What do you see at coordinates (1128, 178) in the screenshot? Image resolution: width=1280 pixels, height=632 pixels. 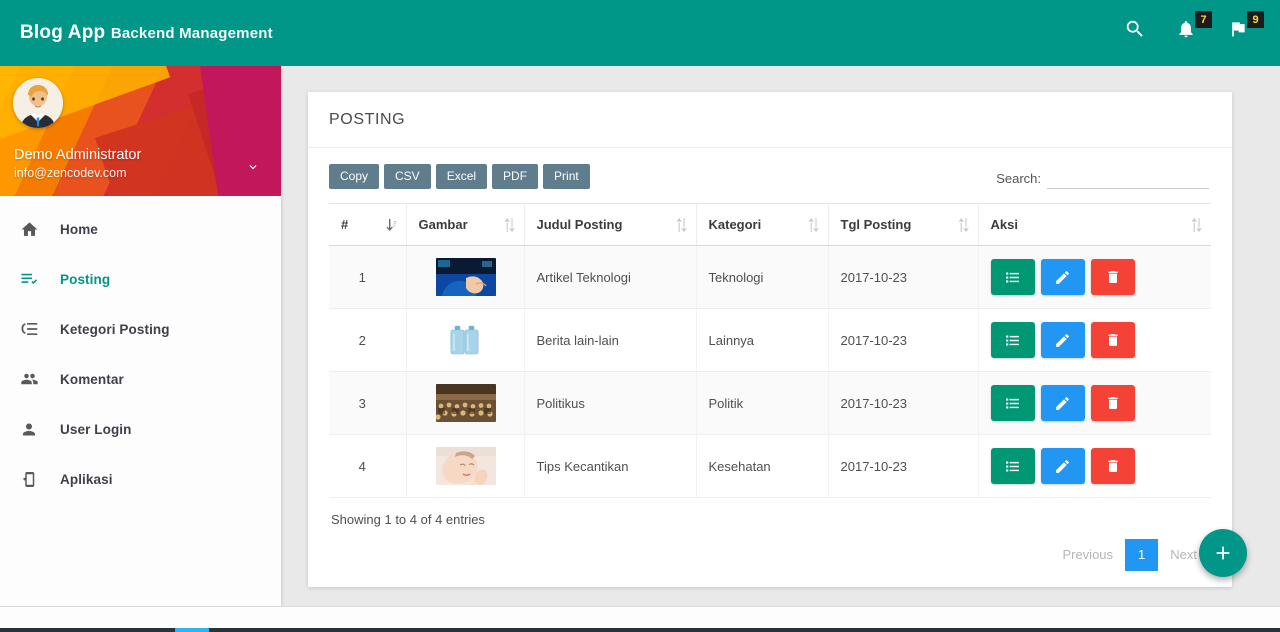 I see `search-input` at bounding box center [1128, 178].